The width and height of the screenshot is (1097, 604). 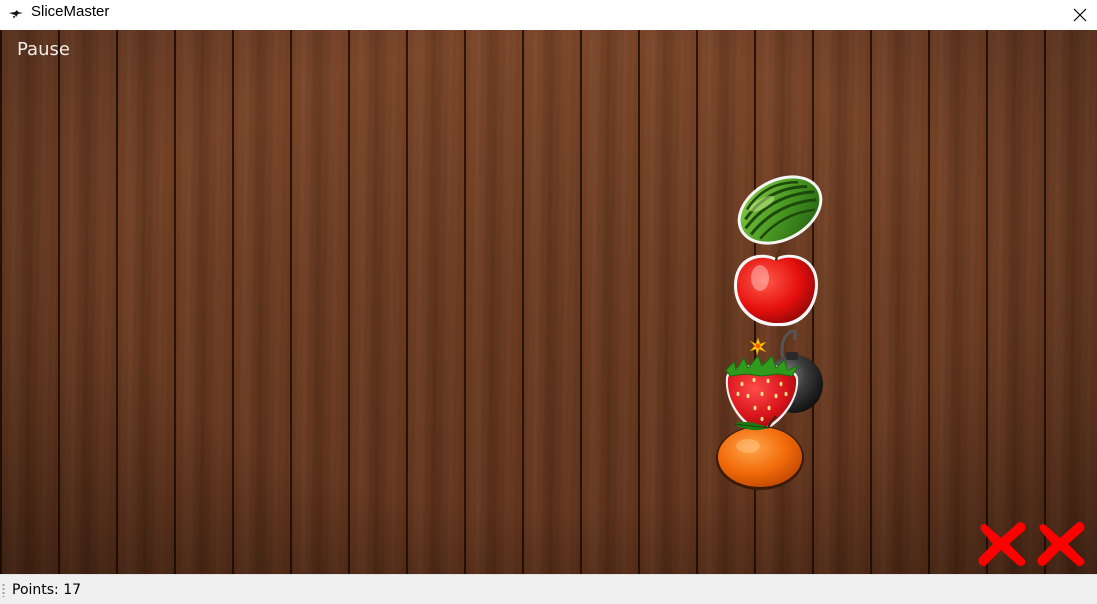 What do you see at coordinates (16, 14) in the screenshot?
I see `app-icon` at bounding box center [16, 14].